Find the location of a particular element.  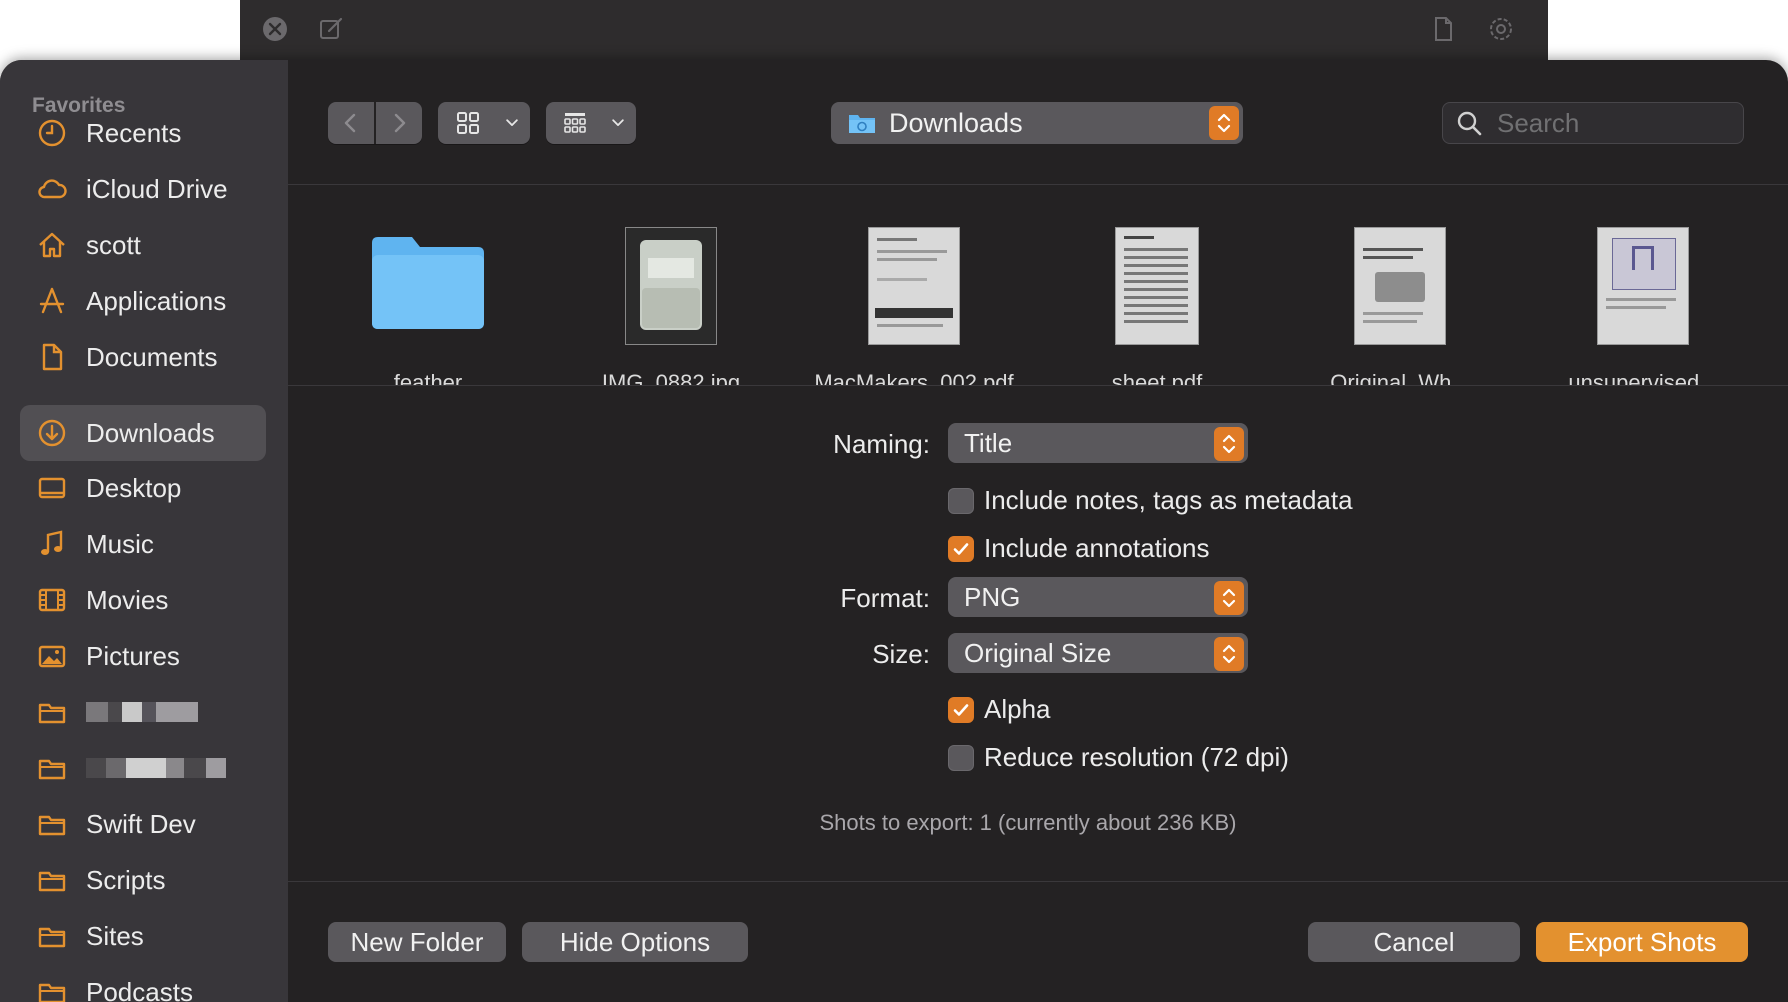

search-input is located at coordinates (1607, 123).